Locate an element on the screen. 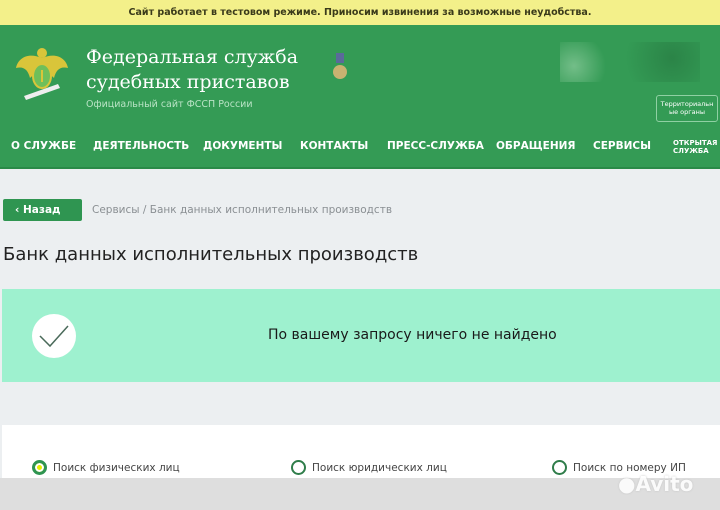 This screenshot has height=510, width=720. nav-item-documents: ДОКУМЕНТЫ is located at coordinates (242, 146).